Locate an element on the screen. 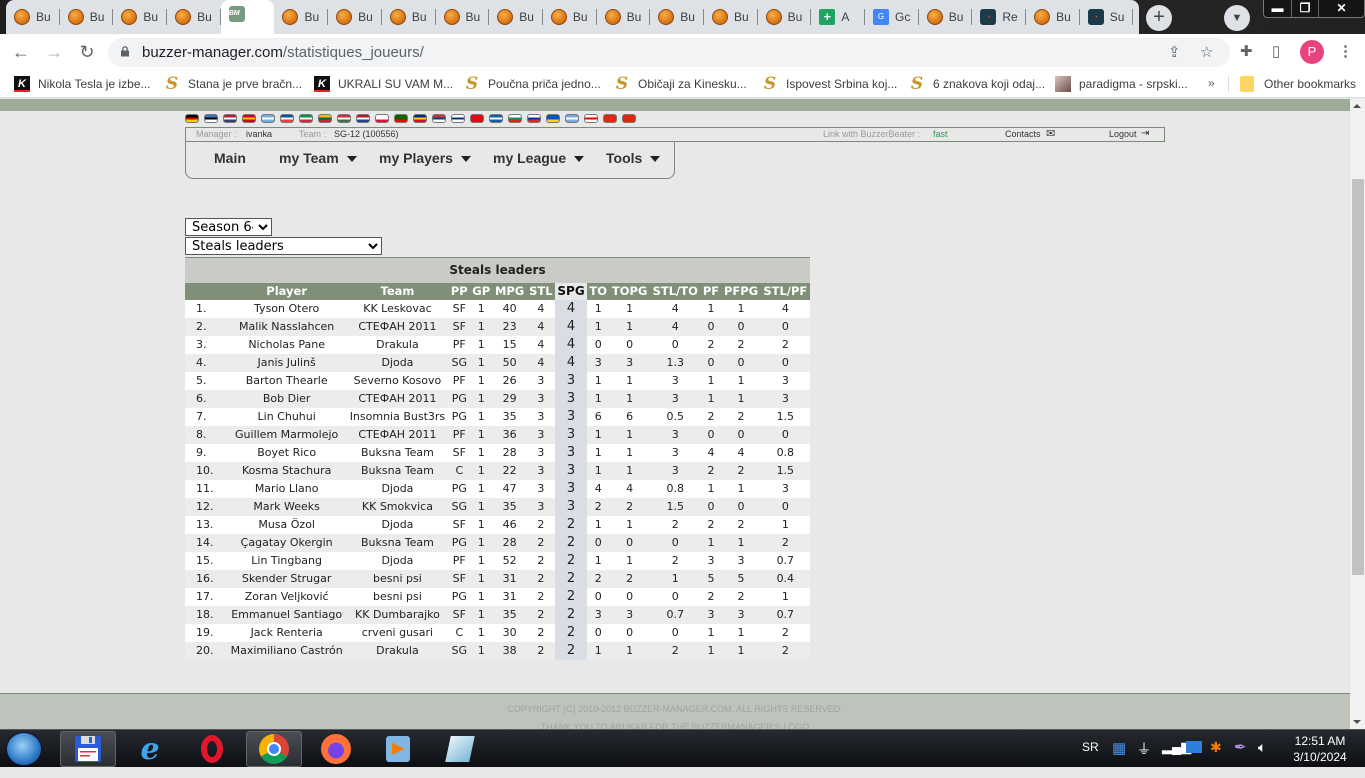  reload-button: ↻ is located at coordinates (87, 52).